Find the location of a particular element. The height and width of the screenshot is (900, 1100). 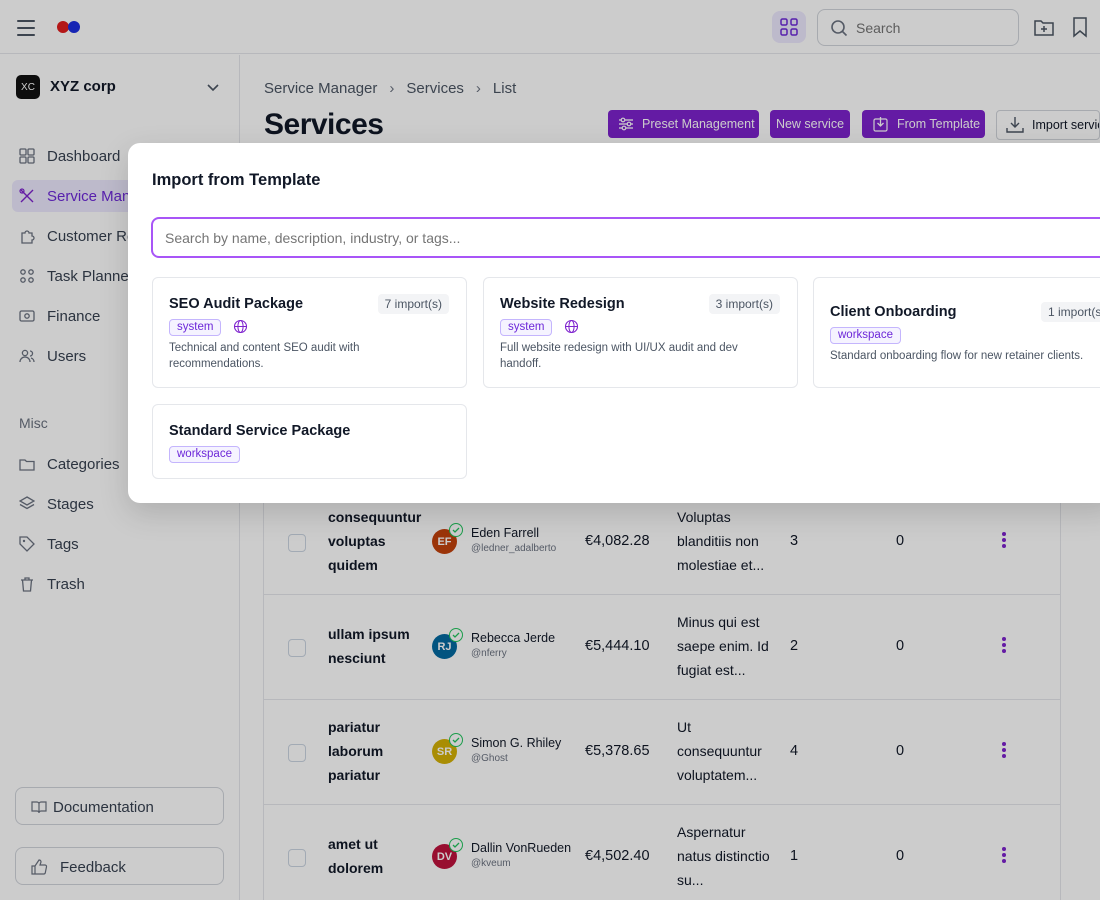

template-card: Standard Service Package workspace is located at coordinates (309, 441).